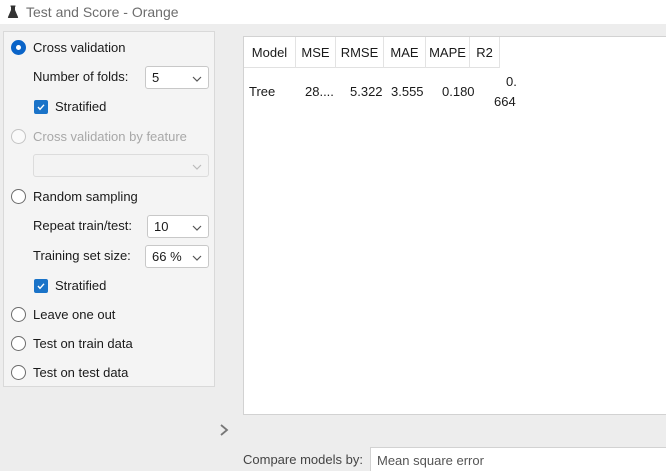 This screenshot has height=471, width=666. I want to click on orange-flask-icon, so click(13, 12).